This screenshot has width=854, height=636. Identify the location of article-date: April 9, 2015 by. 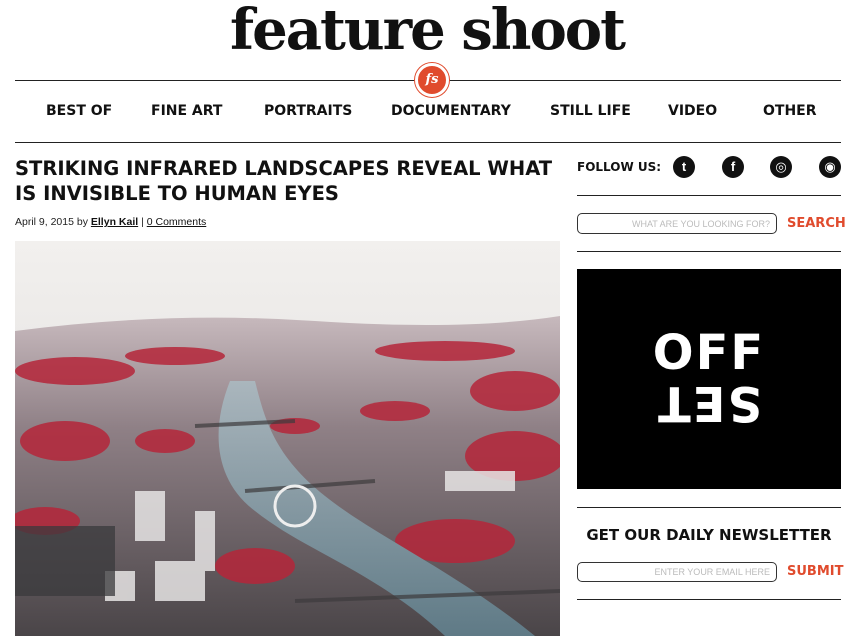
(51, 222).